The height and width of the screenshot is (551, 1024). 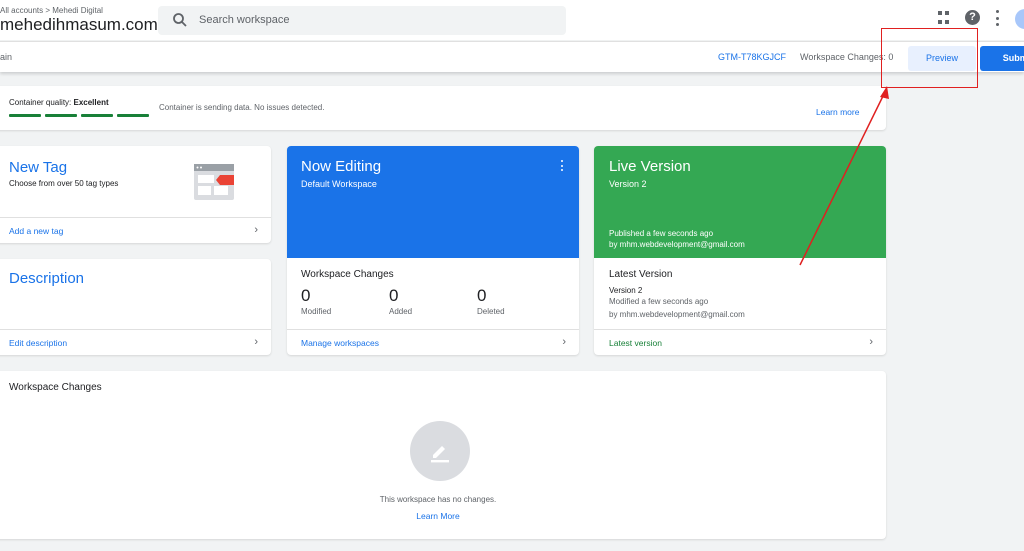 I want to click on annotation-arrow-icon, so click(x=844, y=176).